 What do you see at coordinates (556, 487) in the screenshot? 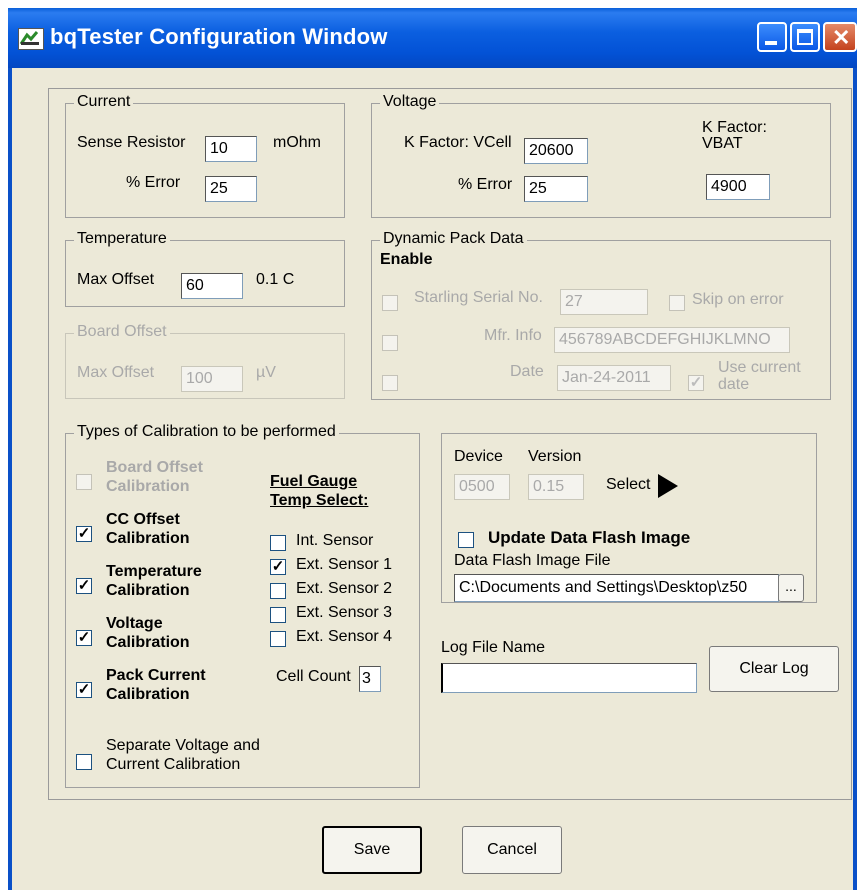
I see `version-input: 0.15` at bounding box center [556, 487].